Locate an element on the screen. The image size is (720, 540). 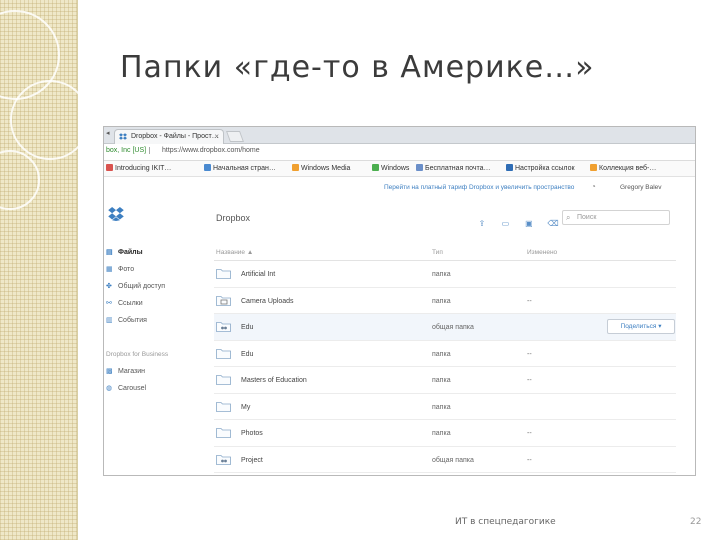
url-text: https://www.dropbox.com/home is located at coordinates (211, 150).